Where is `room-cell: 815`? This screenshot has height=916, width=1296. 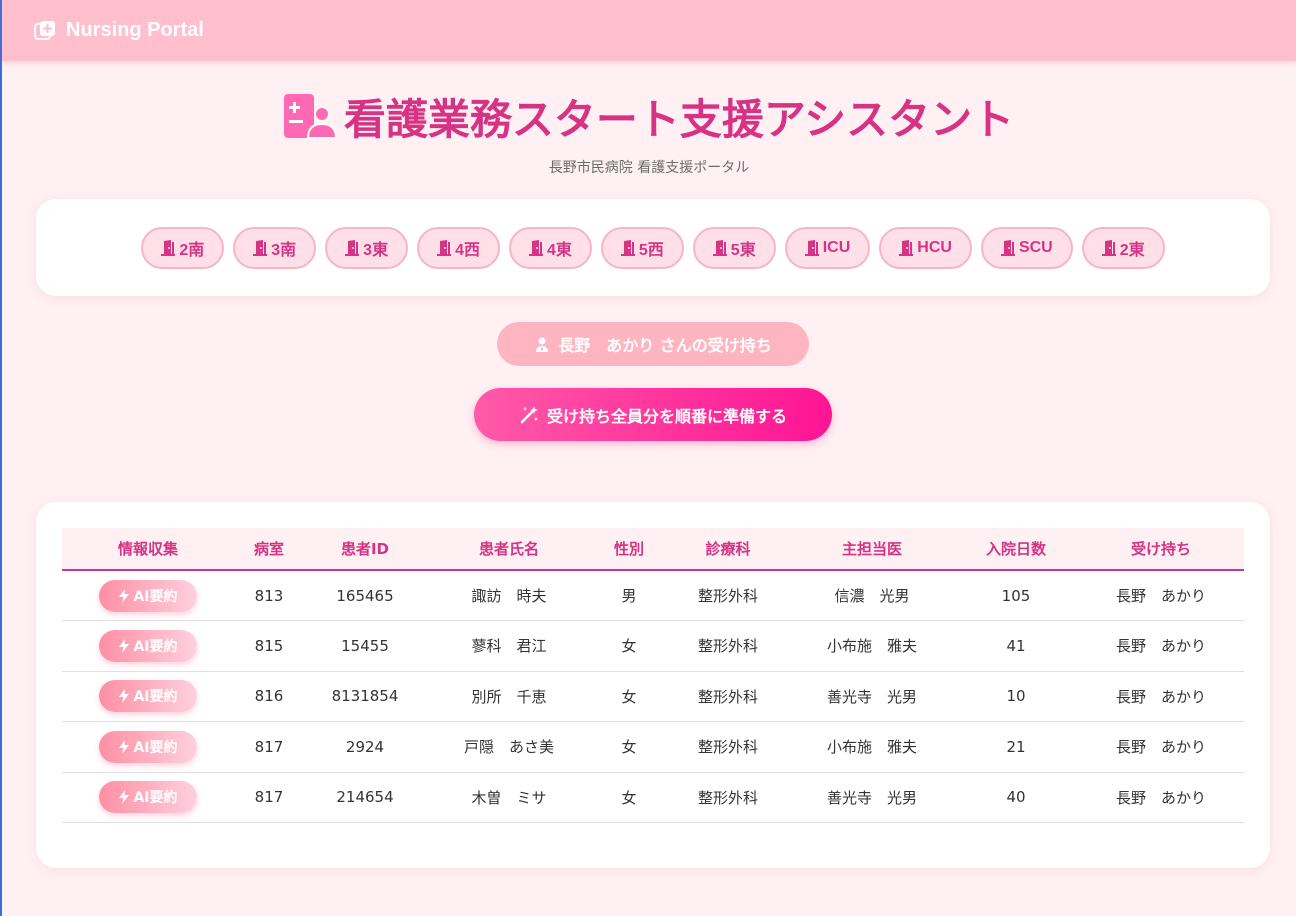 room-cell: 815 is located at coordinates (269, 646).